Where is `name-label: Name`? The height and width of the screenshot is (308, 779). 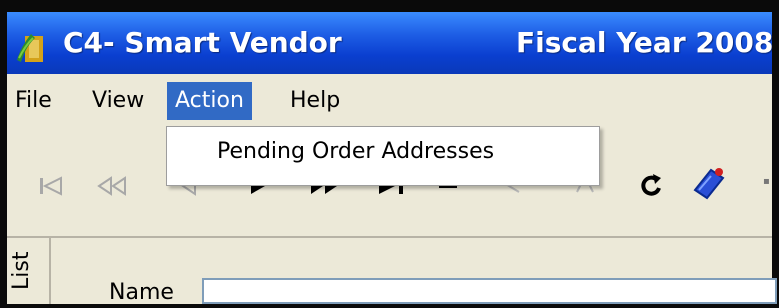
name-label: Name is located at coordinates (141, 292).